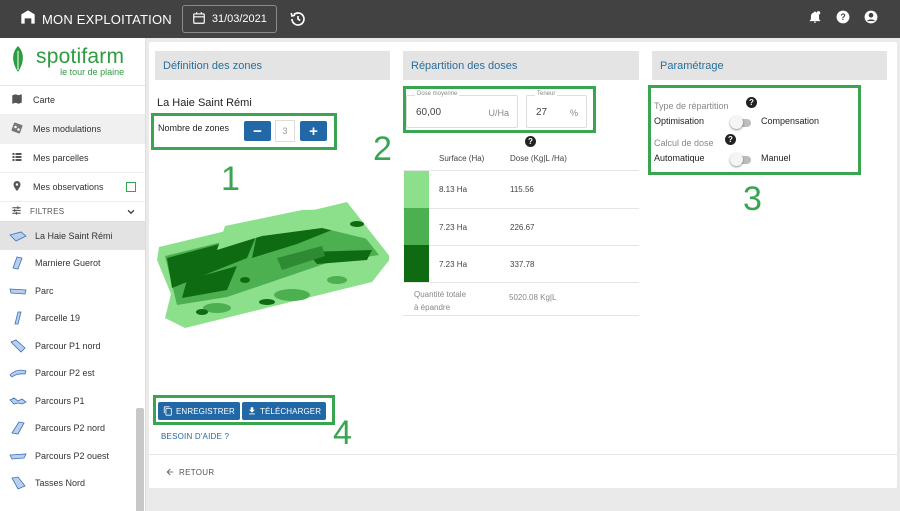  I want to click on parcel-item: Parcours P1, so click(72, 401).